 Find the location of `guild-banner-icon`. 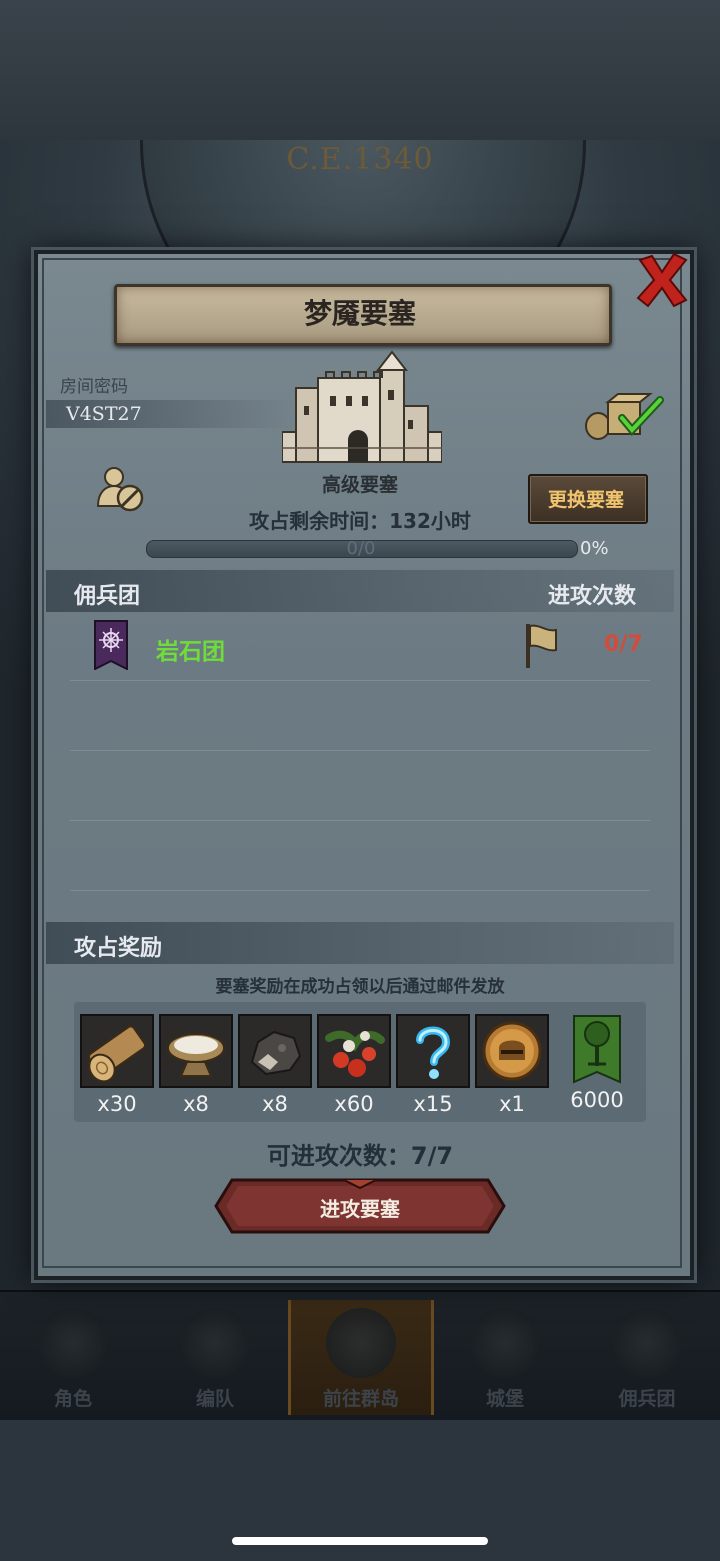

guild-banner-icon is located at coordinates (111, 645).